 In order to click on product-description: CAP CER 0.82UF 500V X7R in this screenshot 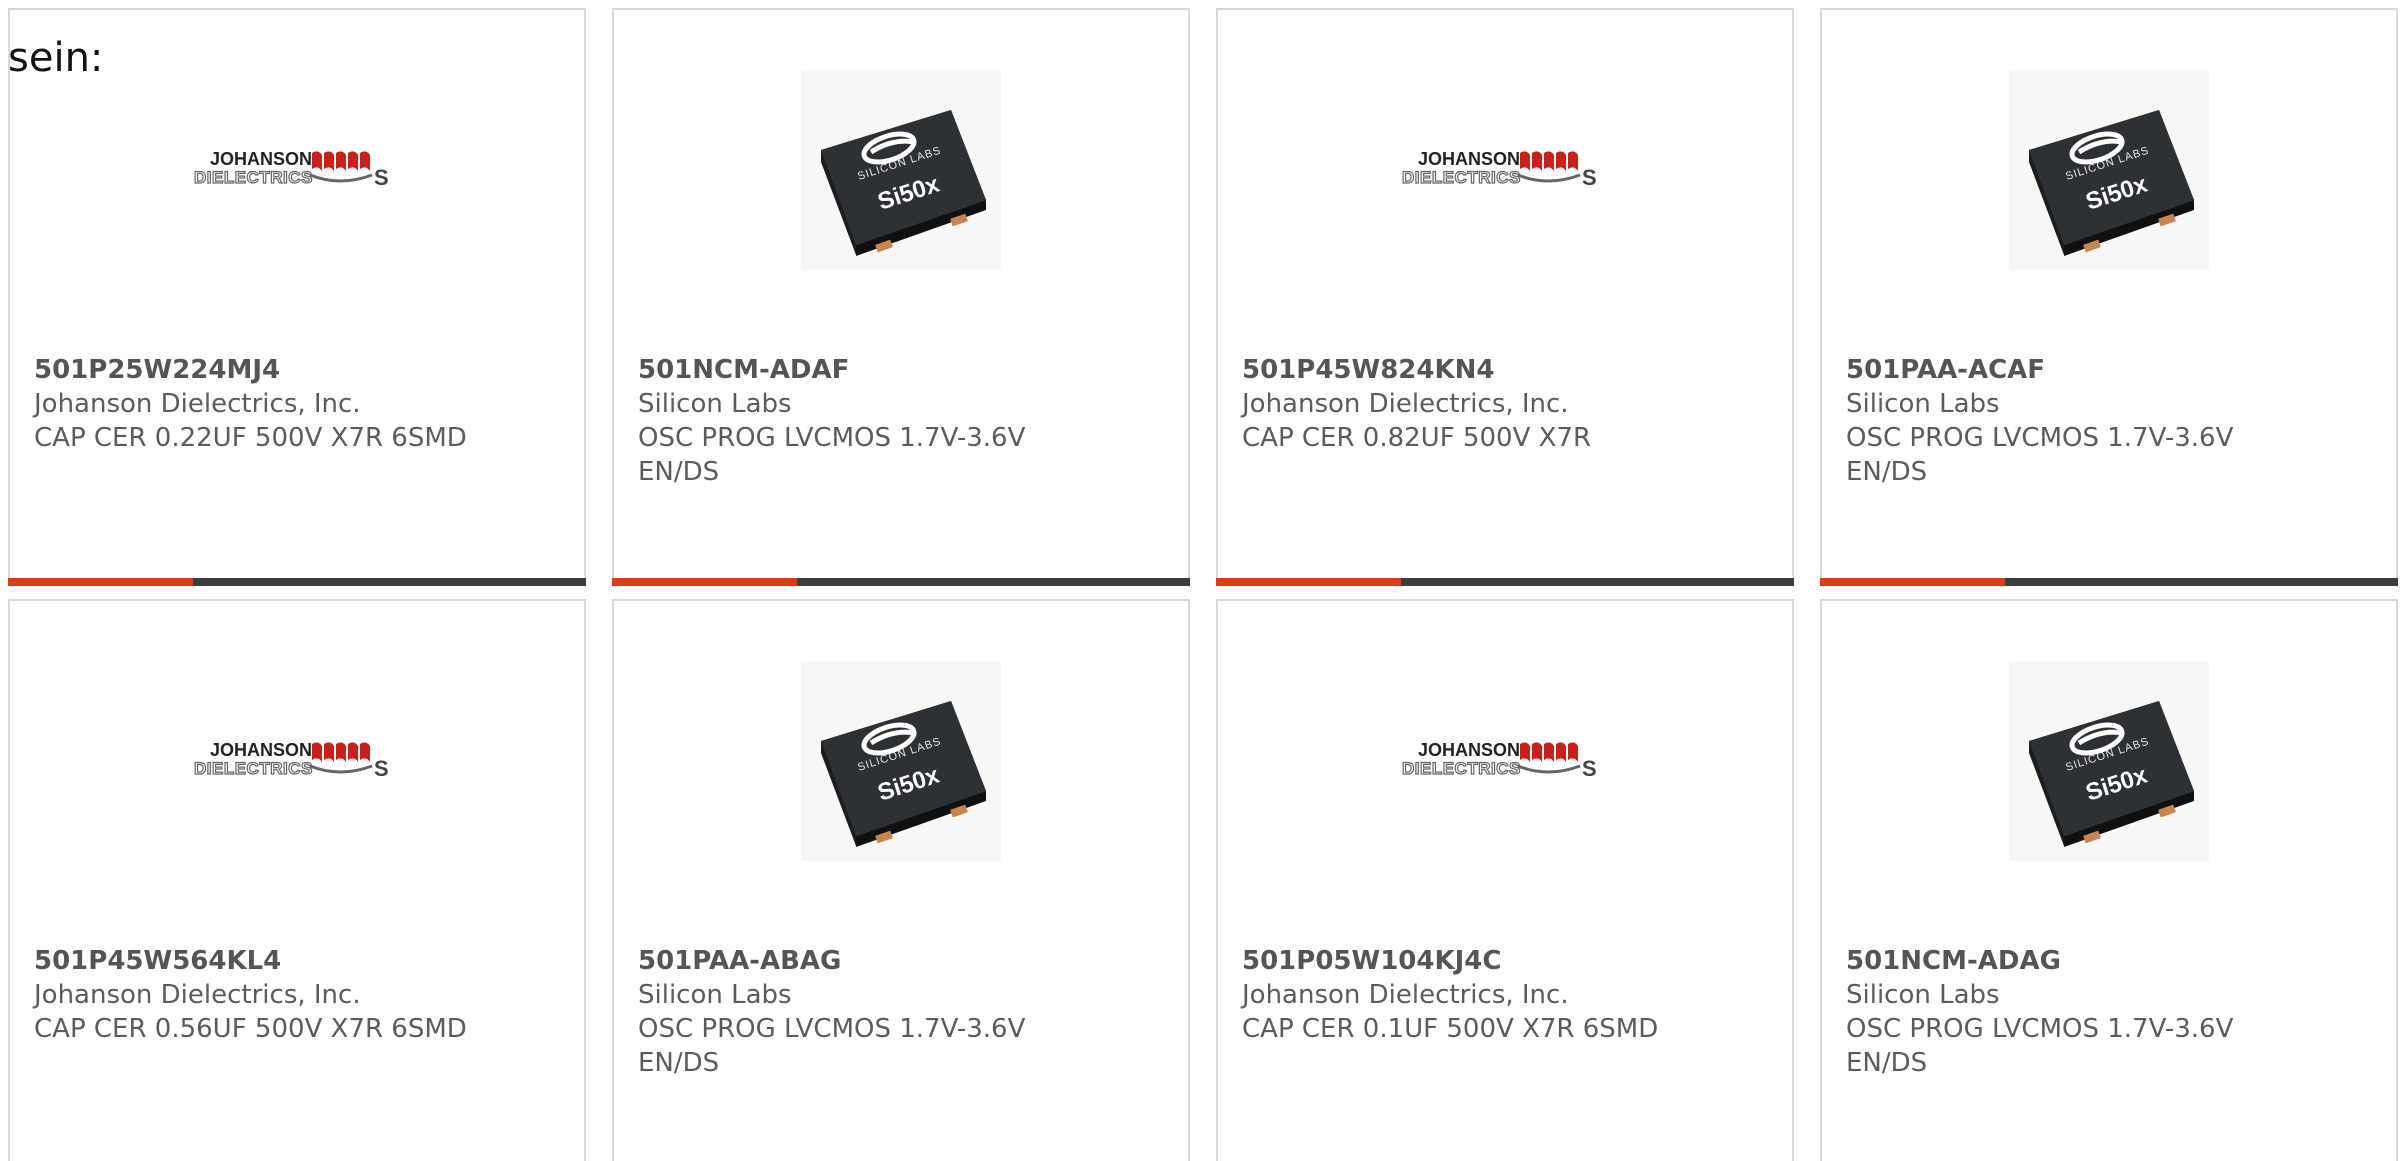, I will do `click(1417, 438)`.